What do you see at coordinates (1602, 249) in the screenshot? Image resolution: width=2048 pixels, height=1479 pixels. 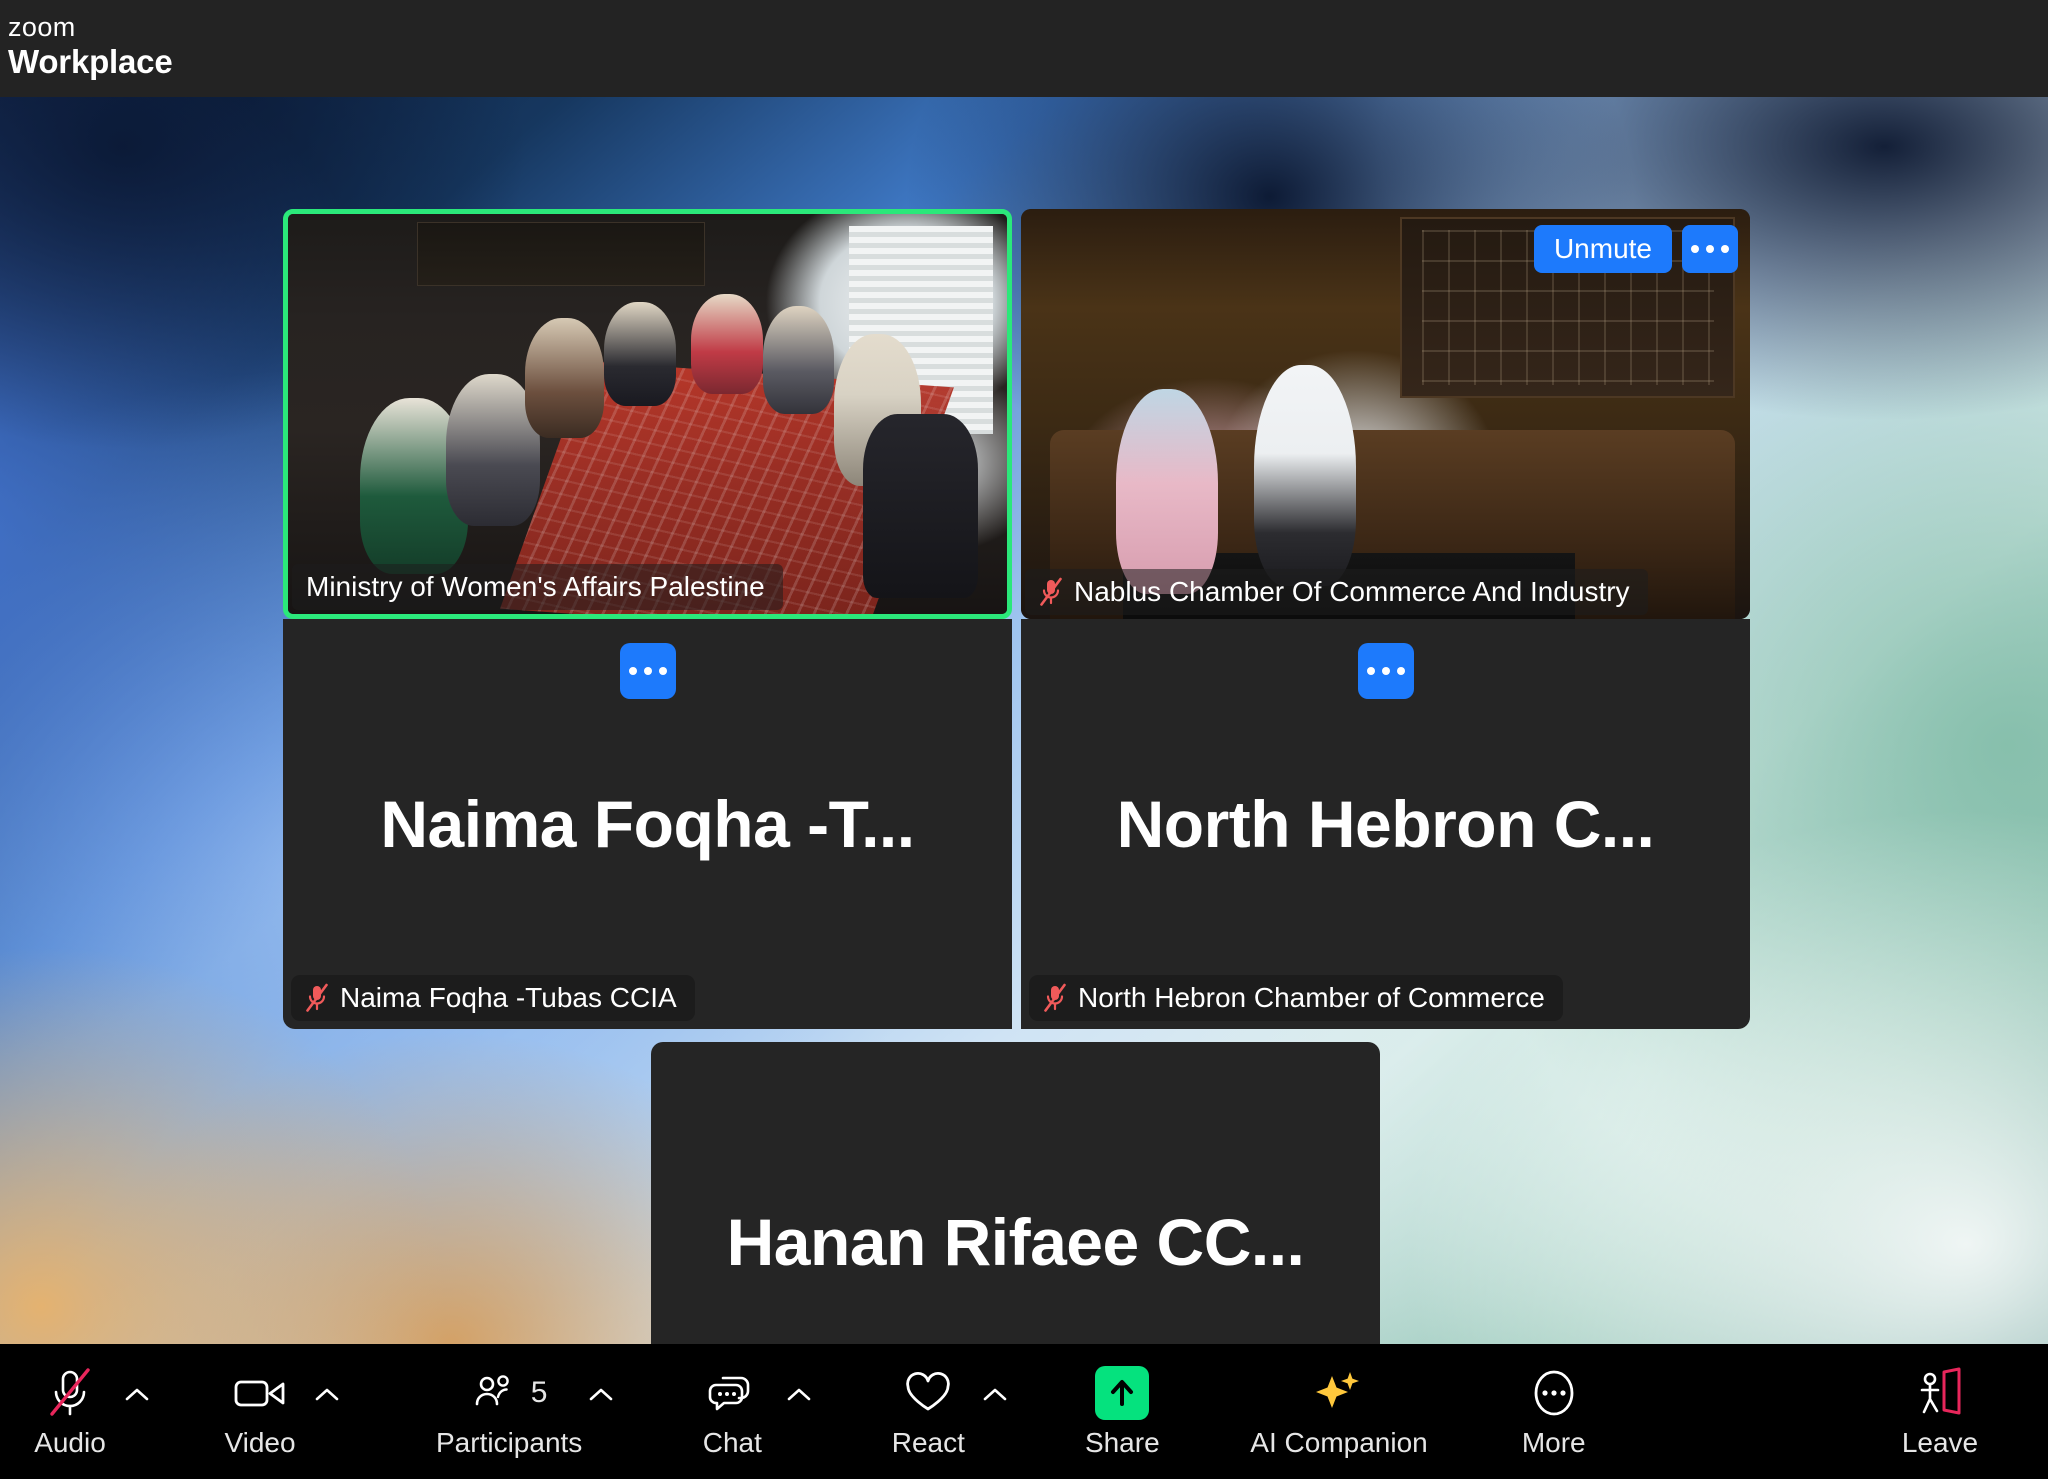 I see `unmute-button: Unmute` at bounding box center [1602, 249].